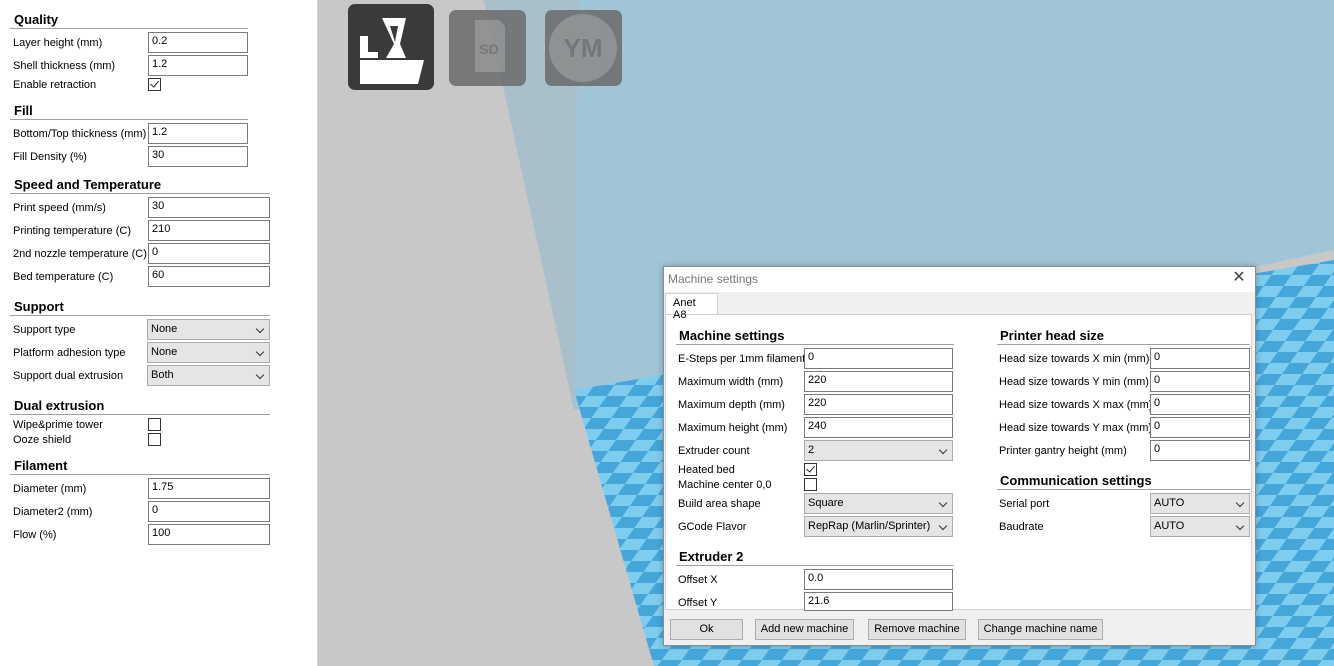 The image size is (1334, 666). What do you see at coordinates (1200, 503) in the screenshot?
I see `serial-port-select: AUTO` at bounding box center [1200, 503].